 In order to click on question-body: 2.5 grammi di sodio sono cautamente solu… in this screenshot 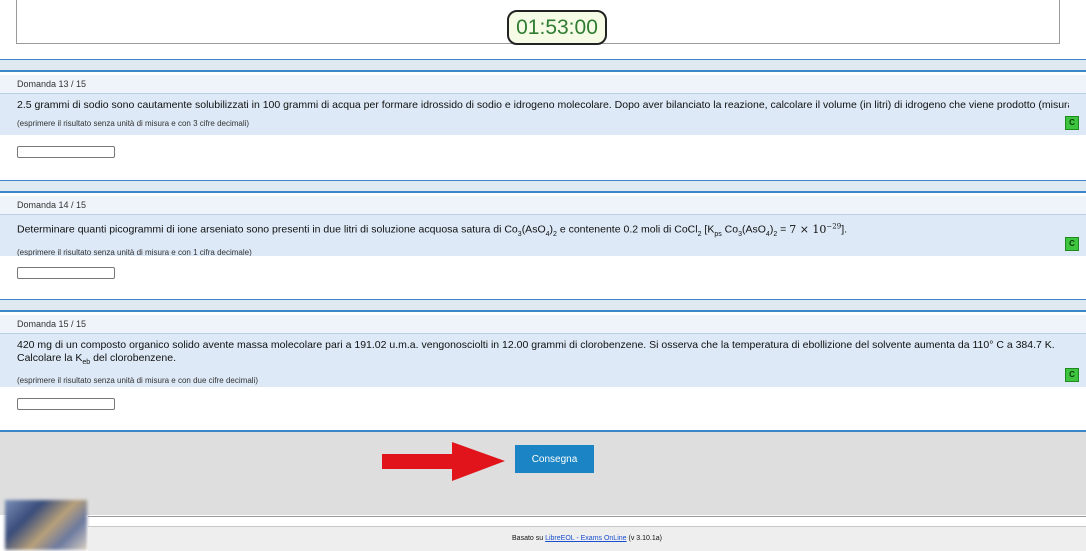, I will do `click(543, 114)`.